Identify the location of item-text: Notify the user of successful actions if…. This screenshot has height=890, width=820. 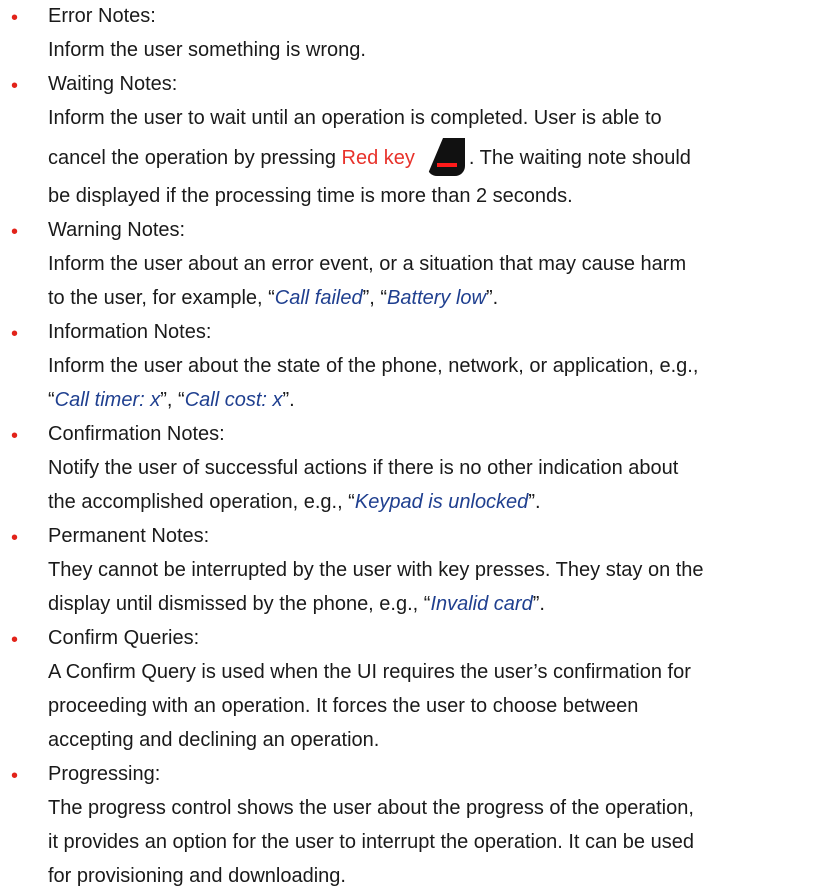
(363, 468).